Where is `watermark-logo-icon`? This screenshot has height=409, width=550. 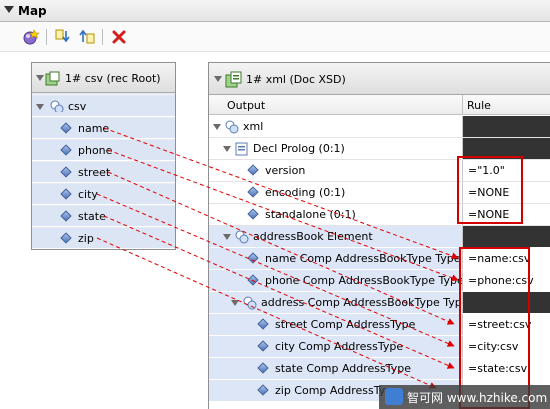
watermark-logo-icon is located at coordinates (394, 396).